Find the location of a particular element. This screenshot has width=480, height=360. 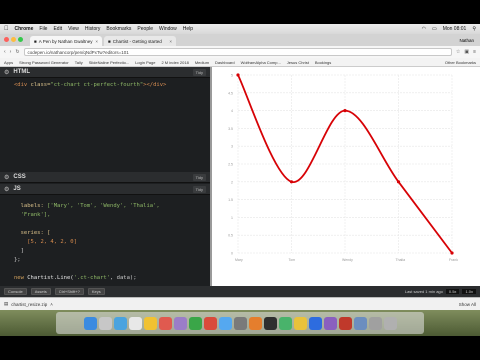

bookmark-item: Medium is located at coordinates (202, 62).